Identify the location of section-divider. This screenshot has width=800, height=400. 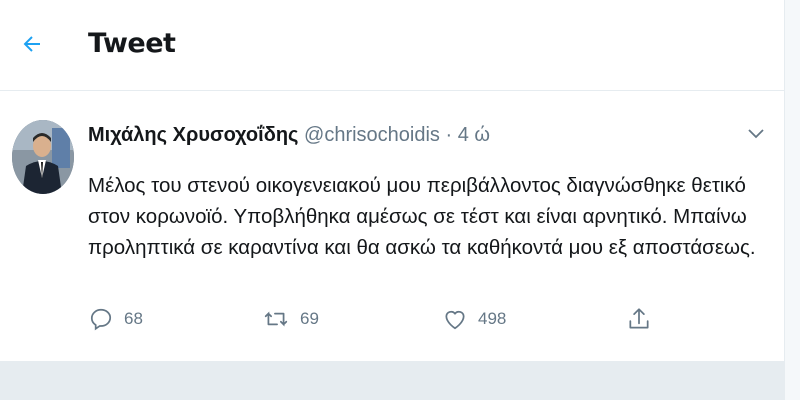
(392, 381).